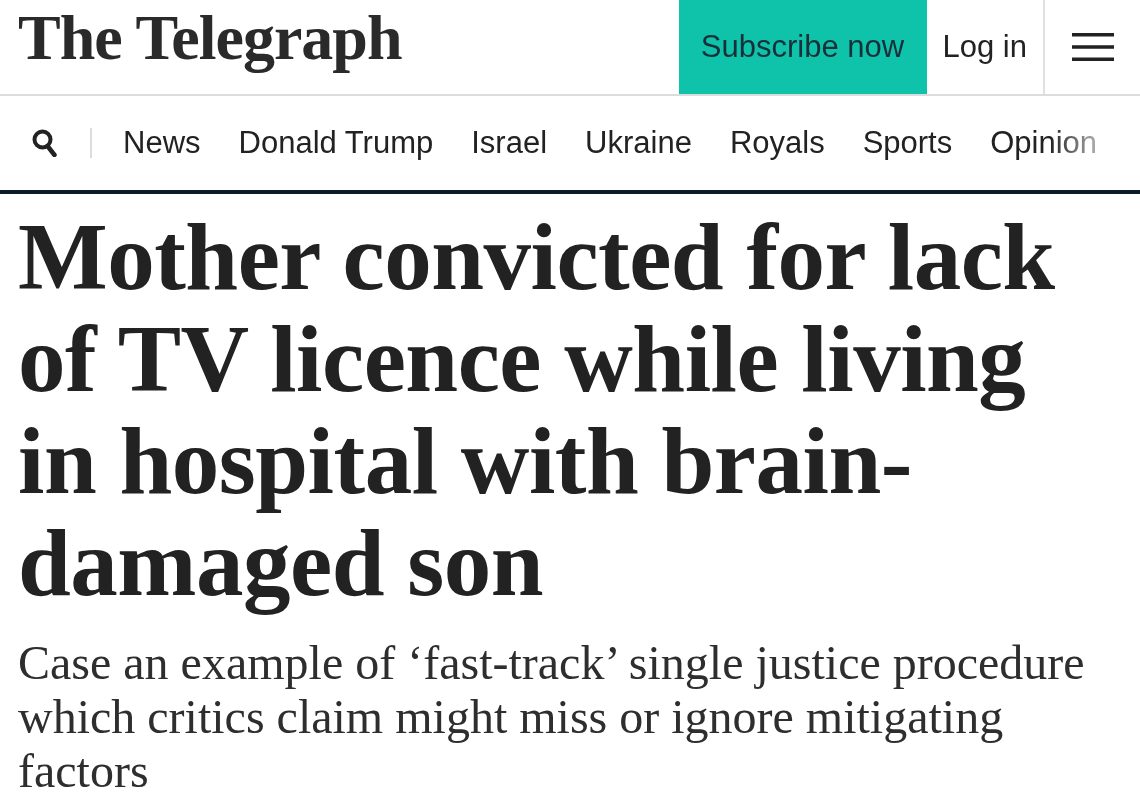 The image size is (1140, 808). Describe the element at coordinates (210, 38) in the screenshot. I see `site-logo: The Telegraph` at that location.